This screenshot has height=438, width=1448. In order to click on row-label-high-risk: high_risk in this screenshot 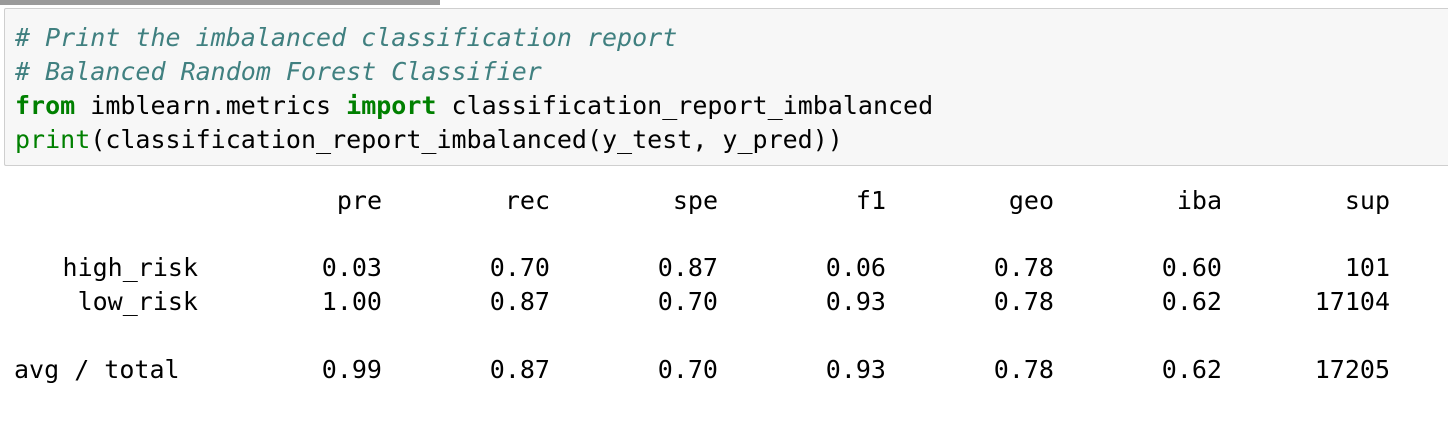, I will do `click(130, 267)`.